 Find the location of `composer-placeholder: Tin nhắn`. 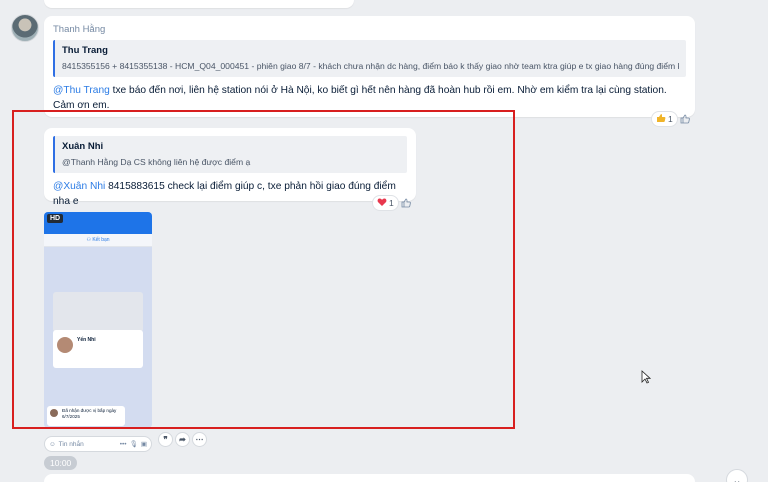

composer-placeholder: Tin nhắn is located at coordinates (71, 444).